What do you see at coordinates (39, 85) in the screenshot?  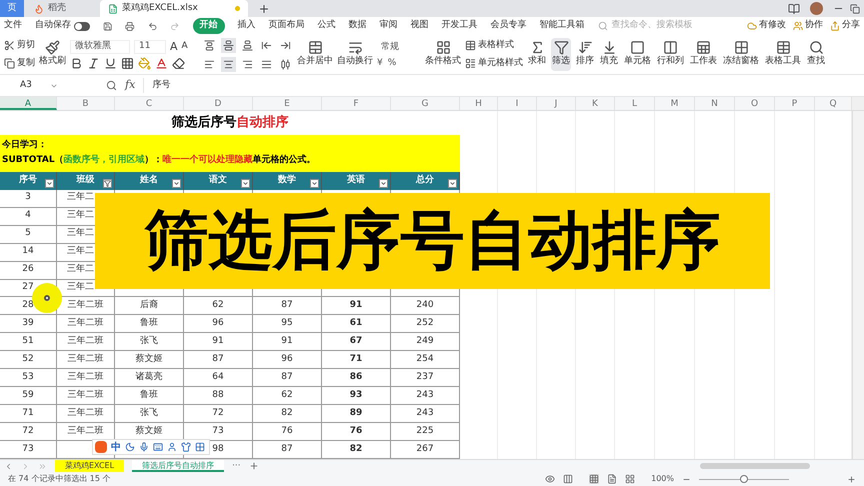 I see `name-box: A3` at bounding box center [39, 85].